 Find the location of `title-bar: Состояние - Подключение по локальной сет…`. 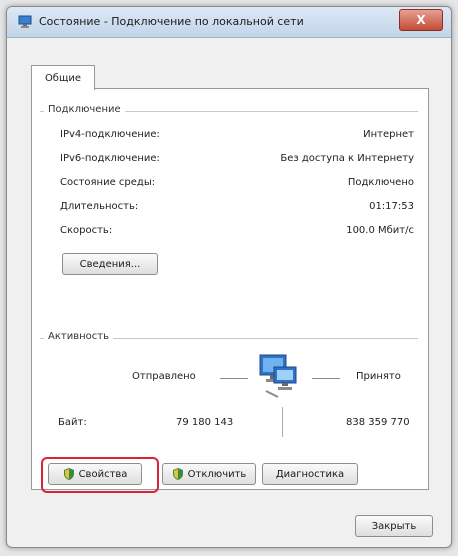

title-bar: Состояние - Подключение по локальной сет… is located at coordinates (229, 22).